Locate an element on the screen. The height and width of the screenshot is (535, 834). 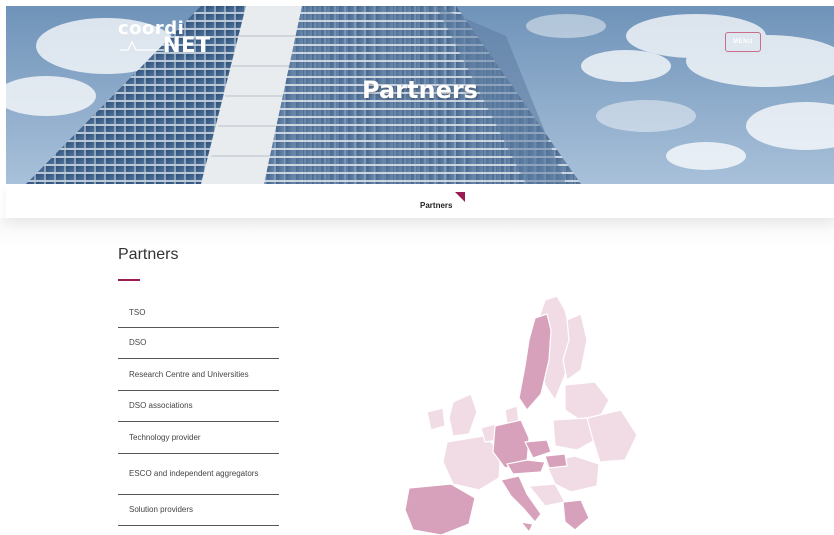
logo-pulse-icon is located at coordinates (142, 45).